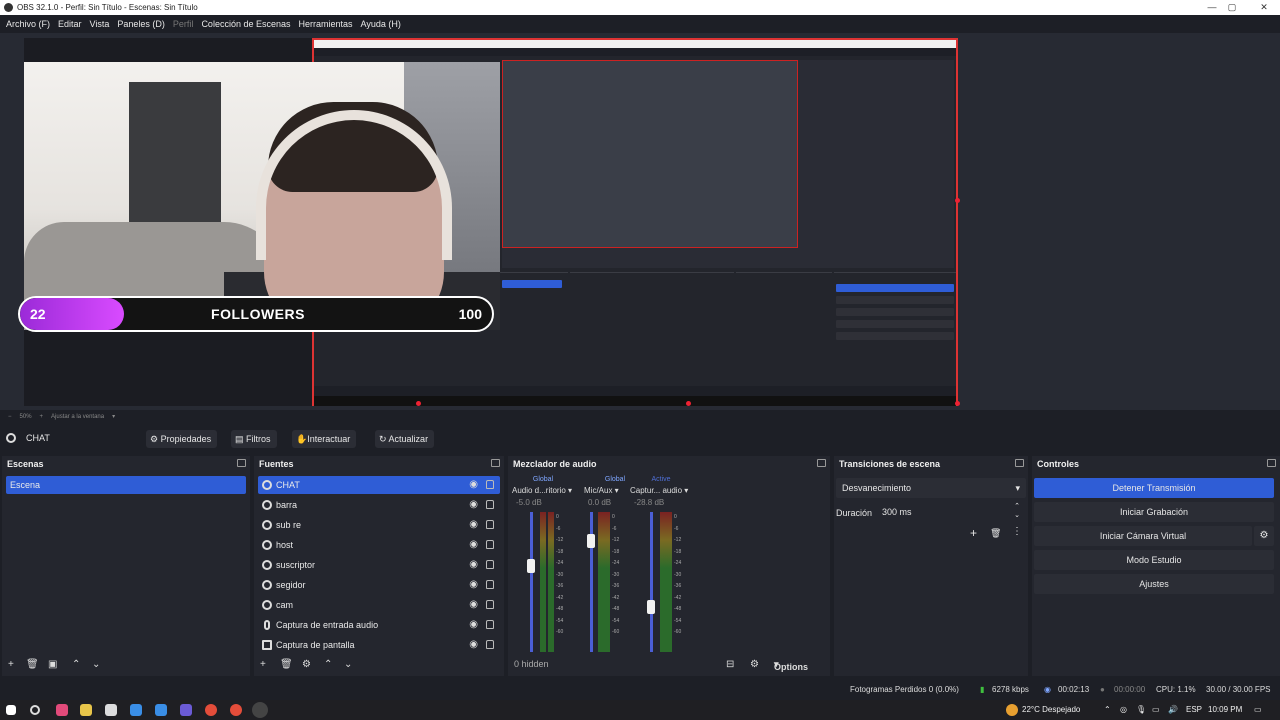  Describe the element at coordinates (1225, 709) in the screenshot. I see `clock: 10:09 PM` at that location.